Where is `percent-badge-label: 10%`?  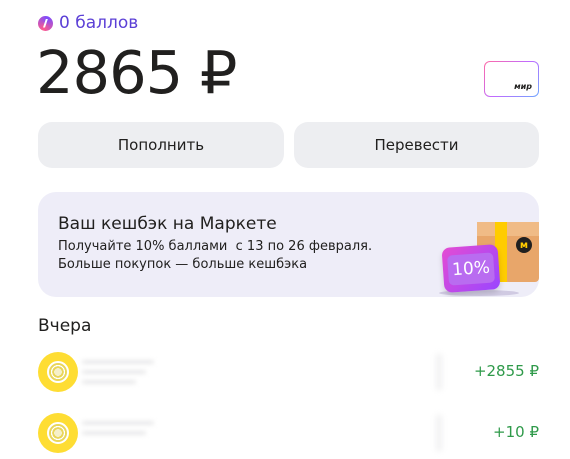 percent-badge-label: 10% is located at coordinates (471, 268).